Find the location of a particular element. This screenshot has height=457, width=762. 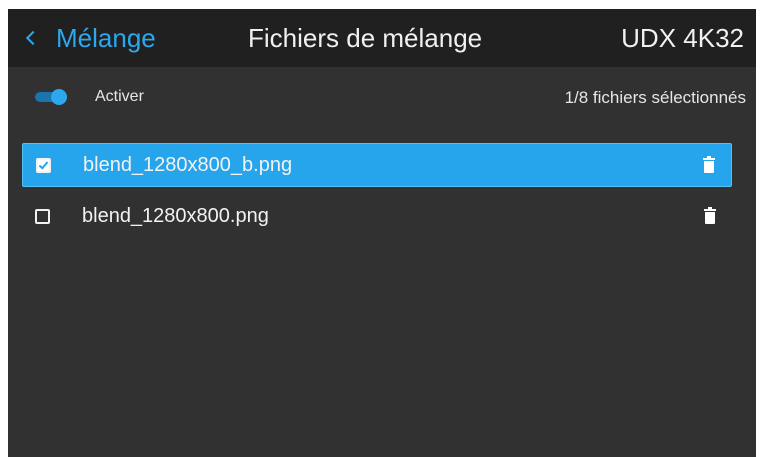

toggle-knob is located at coordinates (59, 97).